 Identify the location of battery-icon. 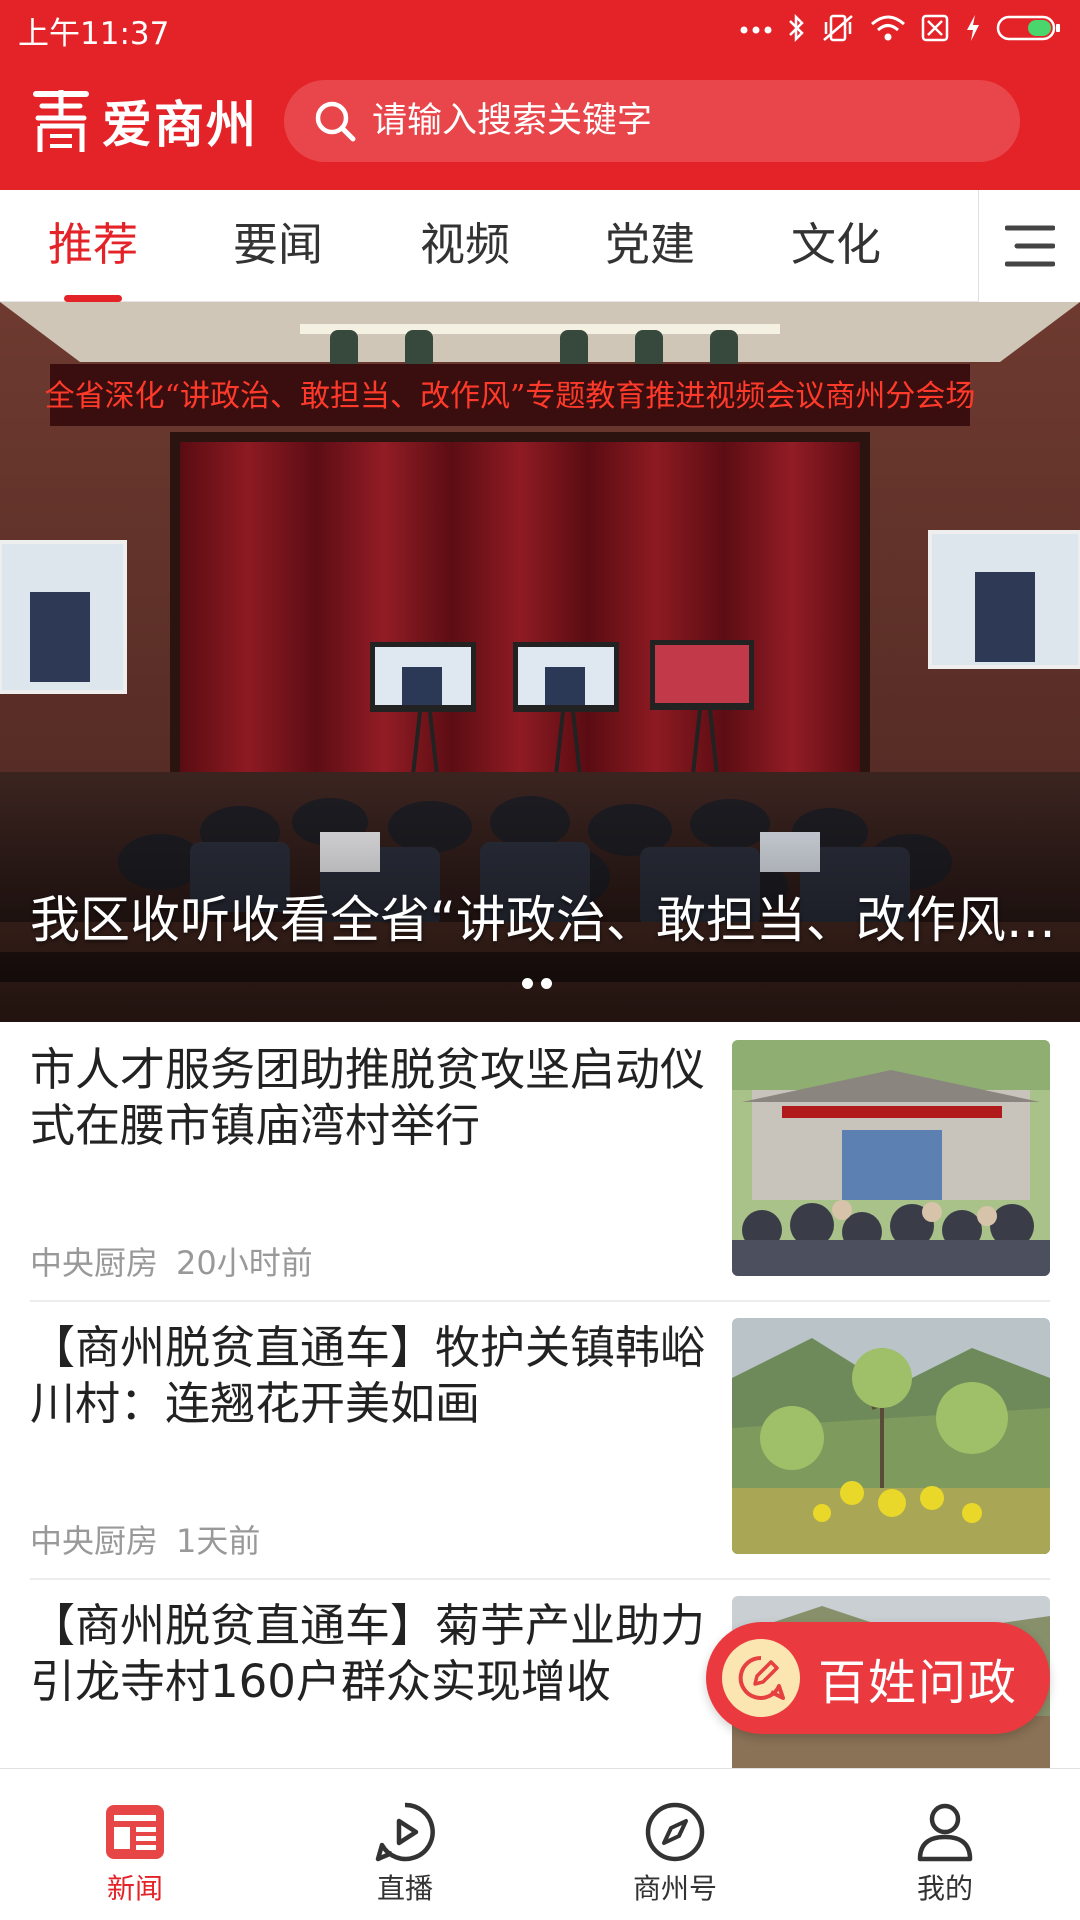
(1028, 28).